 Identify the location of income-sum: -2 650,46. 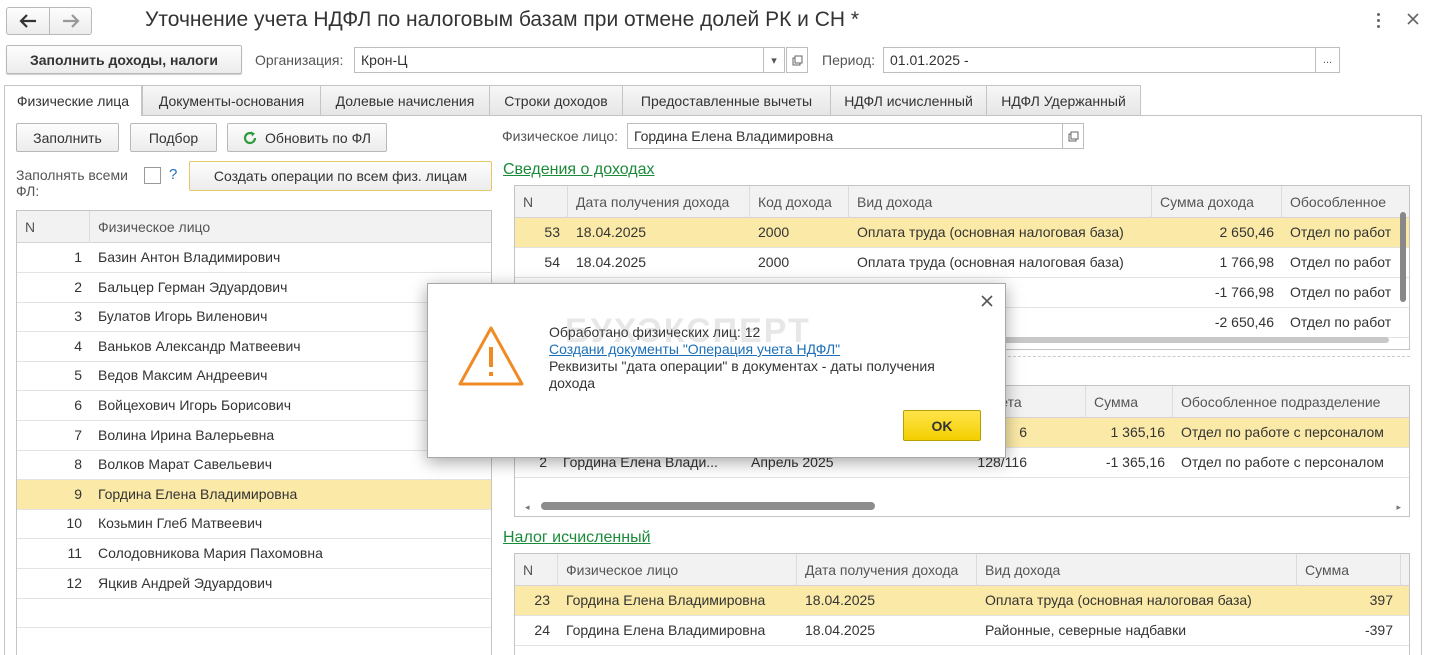
(1244, 322).